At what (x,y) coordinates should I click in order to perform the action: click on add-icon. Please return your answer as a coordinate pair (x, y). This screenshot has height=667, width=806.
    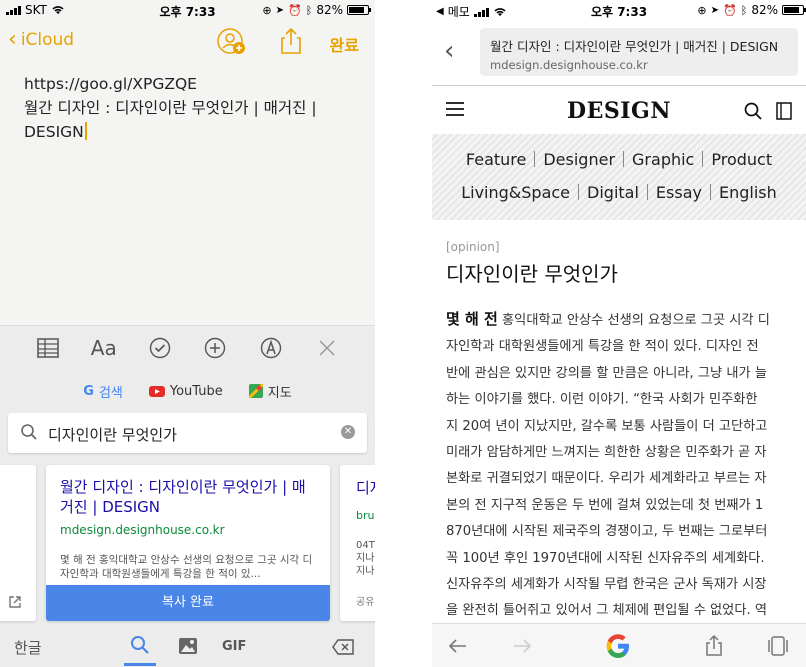
    Looking at the image, I should click on (215, 348).